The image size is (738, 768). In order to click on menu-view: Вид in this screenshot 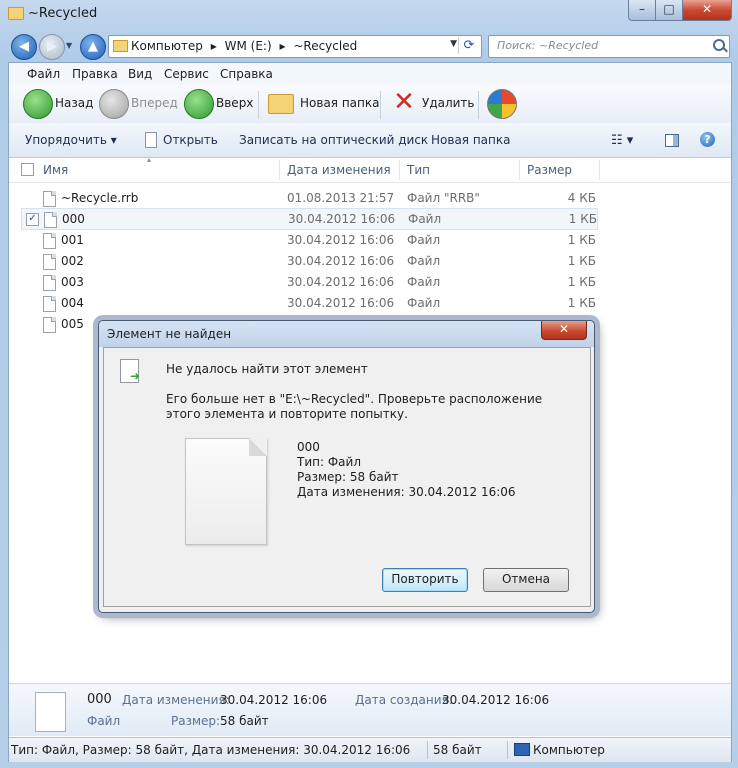, I will do `click(140, 74)`.